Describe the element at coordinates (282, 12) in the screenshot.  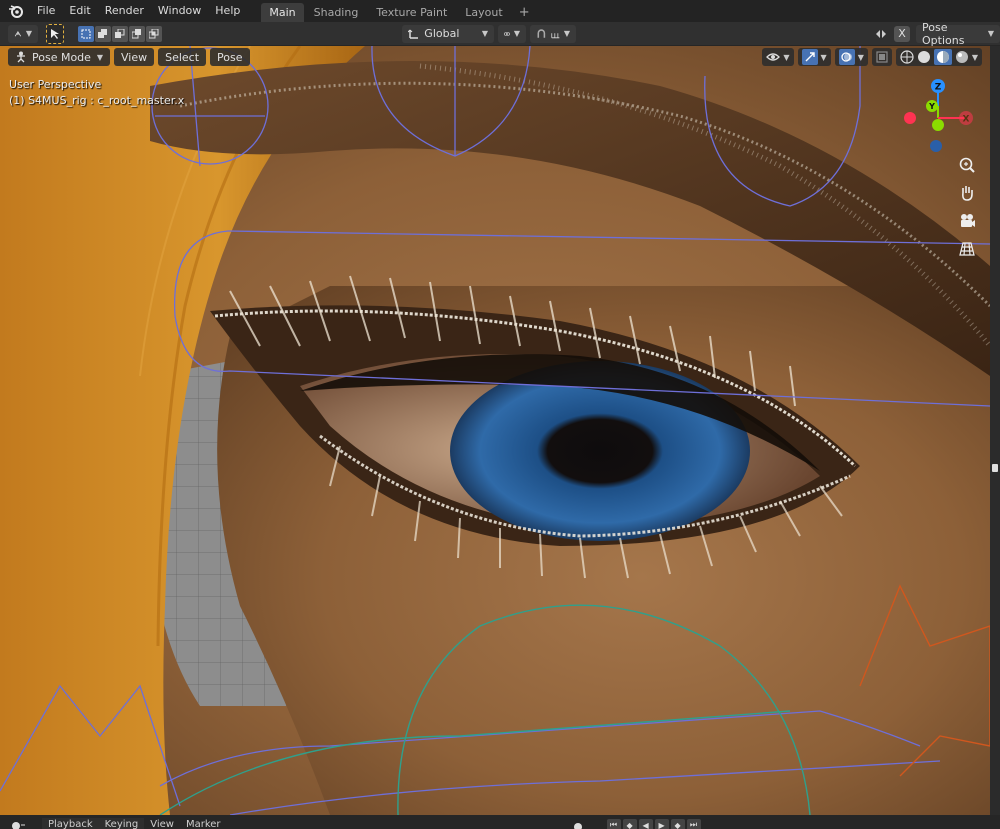
I see `tab-main: Main` at that location.